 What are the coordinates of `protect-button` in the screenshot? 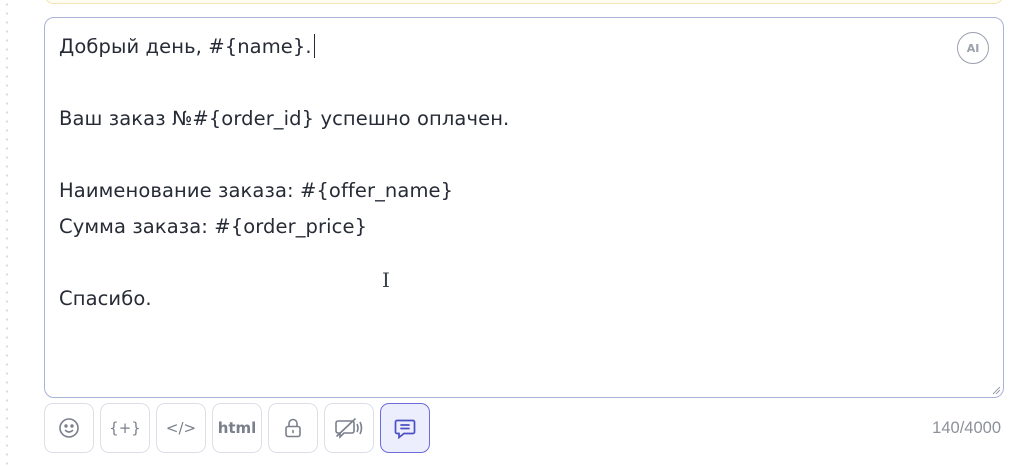 It's located at (293, 428).